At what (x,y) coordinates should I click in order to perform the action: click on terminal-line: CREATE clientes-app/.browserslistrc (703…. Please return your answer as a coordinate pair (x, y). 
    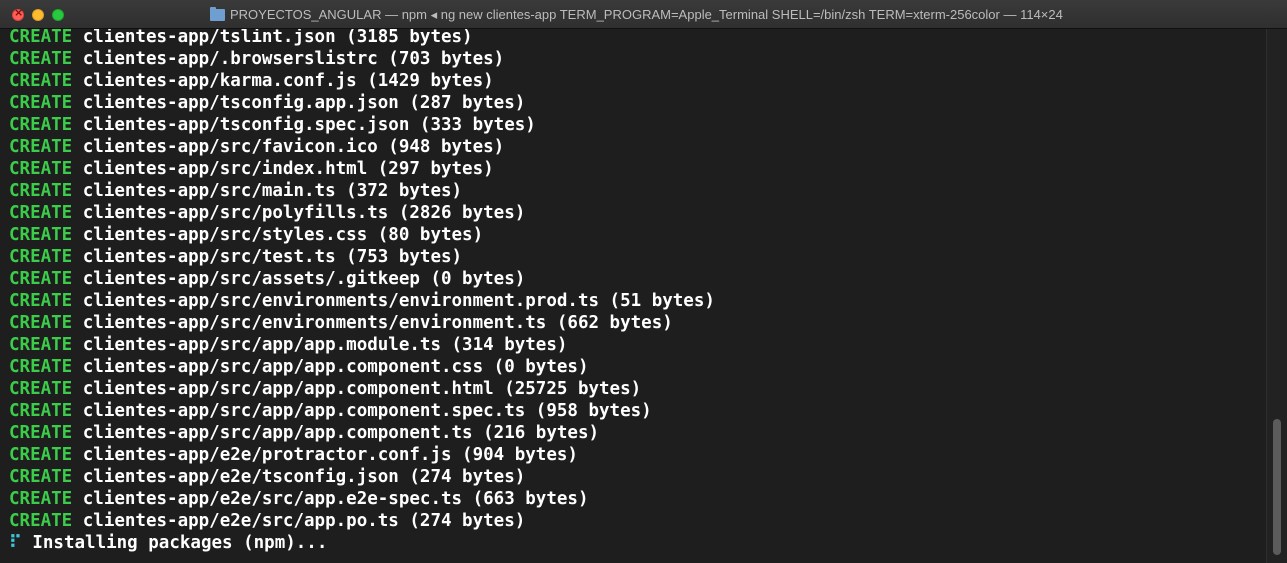
    Looking at the image, I should click on (256, 60).